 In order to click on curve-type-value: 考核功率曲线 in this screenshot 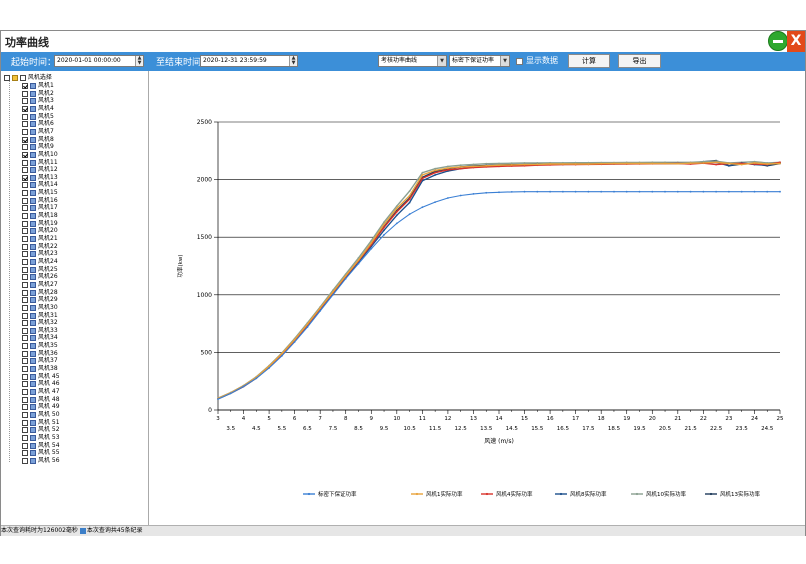, I will do `click(399, 60)`.